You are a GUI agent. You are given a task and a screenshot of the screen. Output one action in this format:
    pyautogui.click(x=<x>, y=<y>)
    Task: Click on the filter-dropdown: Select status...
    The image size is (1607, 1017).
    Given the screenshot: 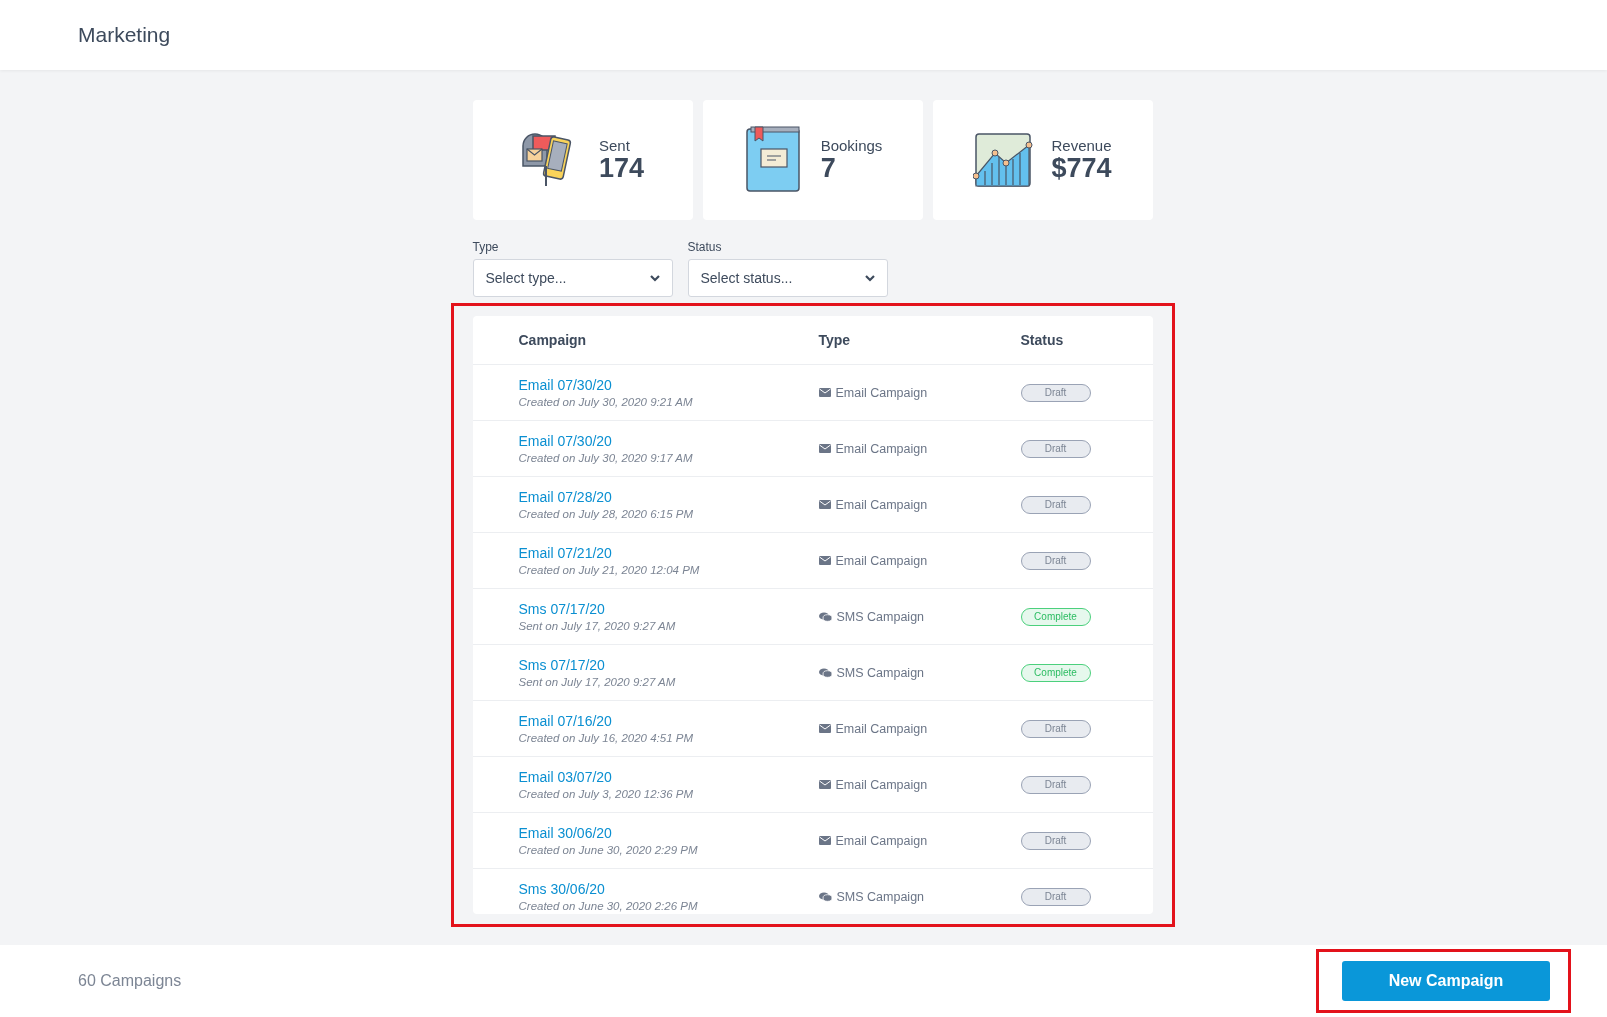 What is the action you would take?
    pyautogui.click(x=787, y=278)
    